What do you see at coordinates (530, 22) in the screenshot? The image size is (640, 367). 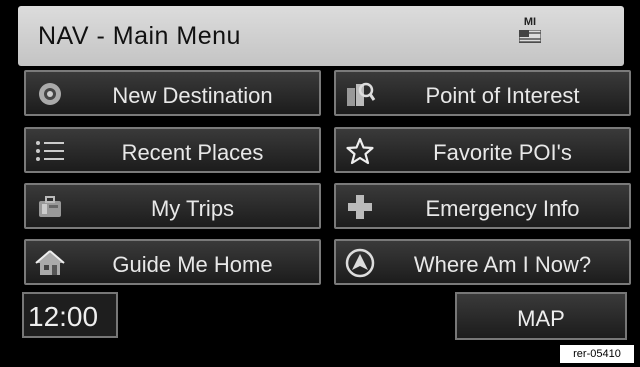 I see `state-label: MI` at bounding box center [530, 22].